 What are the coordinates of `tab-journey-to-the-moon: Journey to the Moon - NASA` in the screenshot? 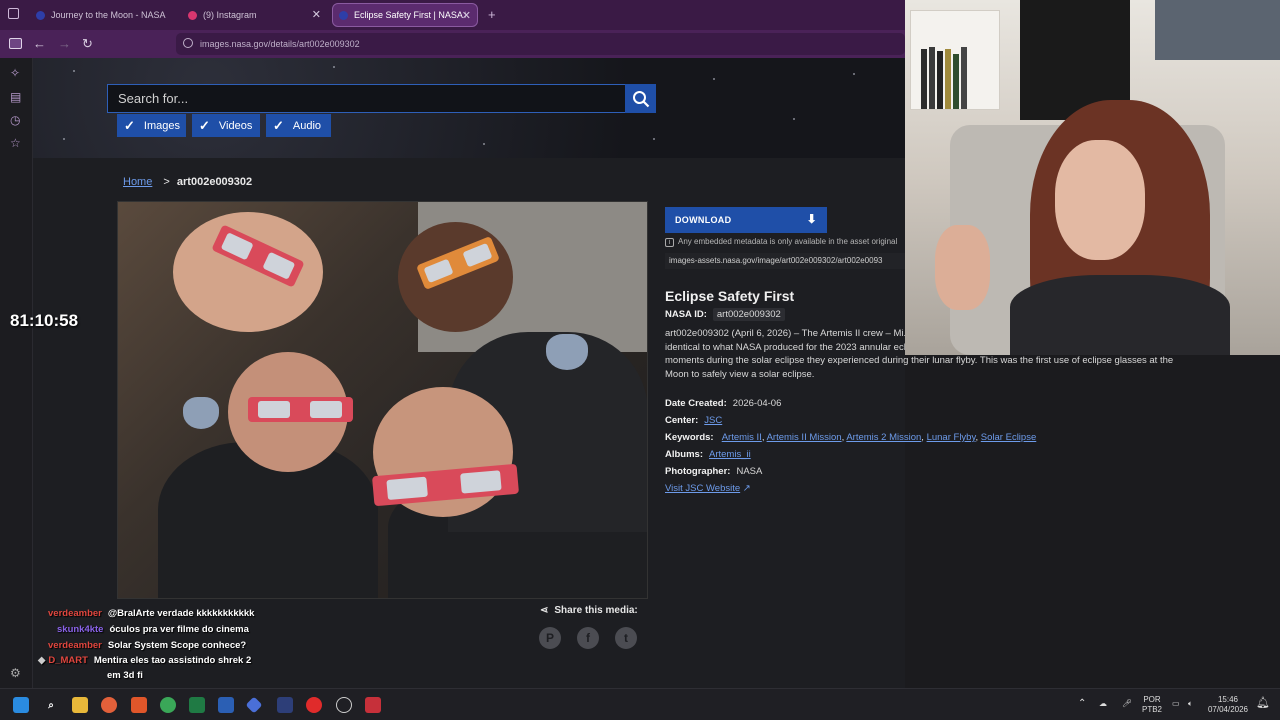 It's located at (105, 15).